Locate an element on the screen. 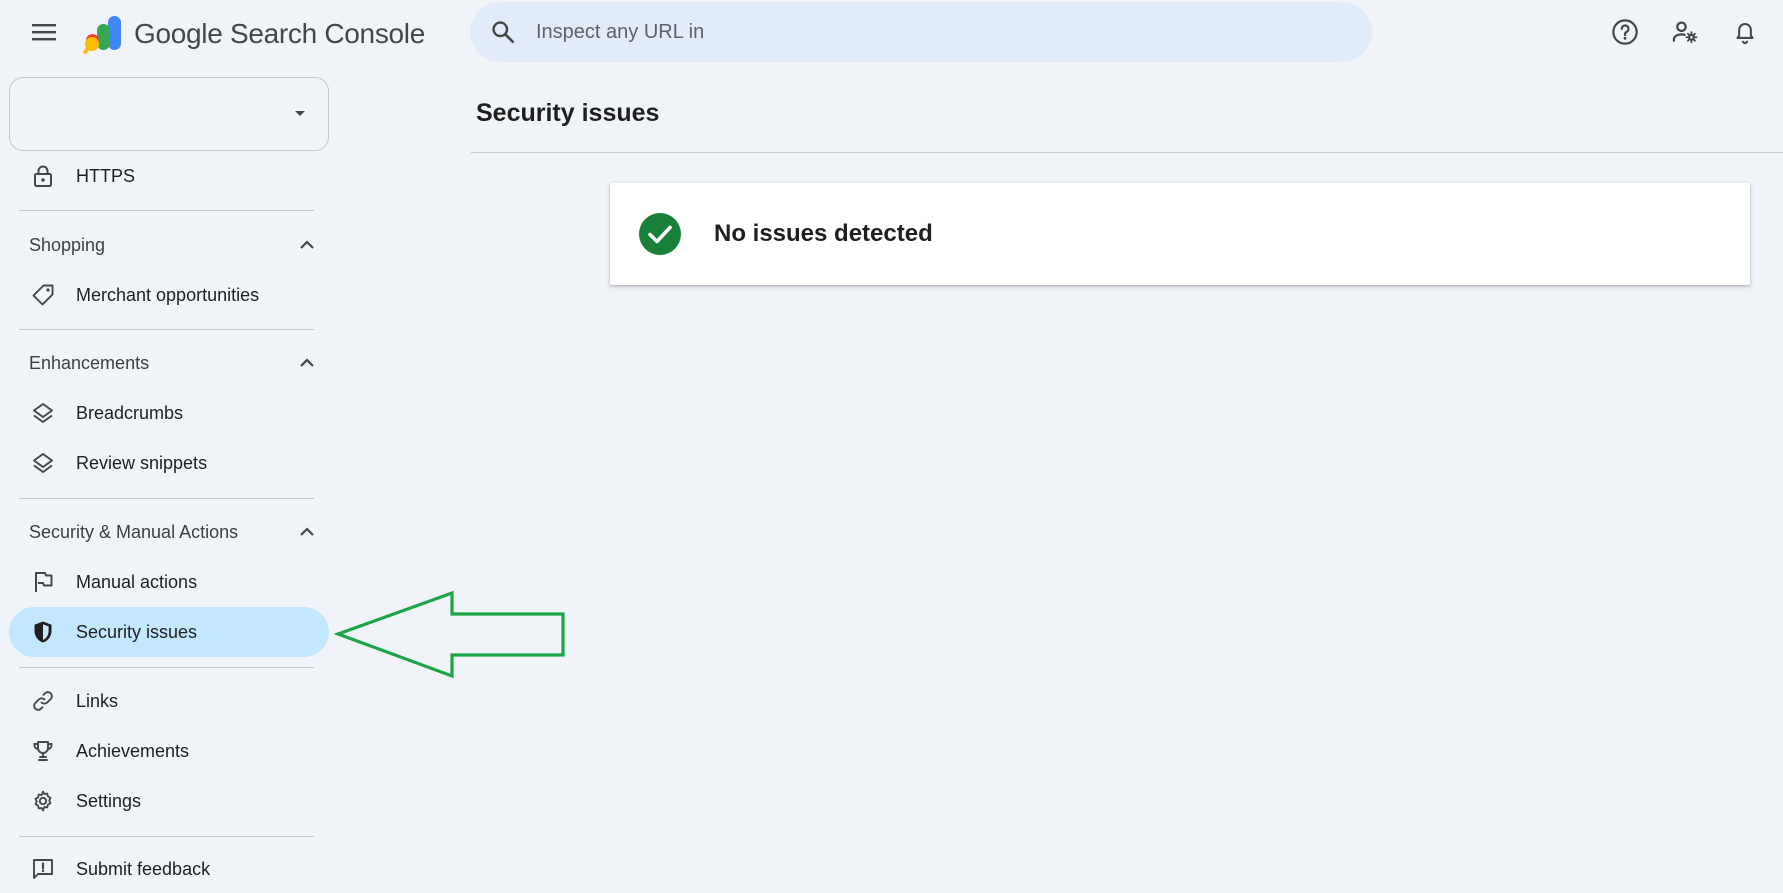 The height and width of the screenshot is (893, 1783). admin-settings-button is located at coordinates (1685, 32).